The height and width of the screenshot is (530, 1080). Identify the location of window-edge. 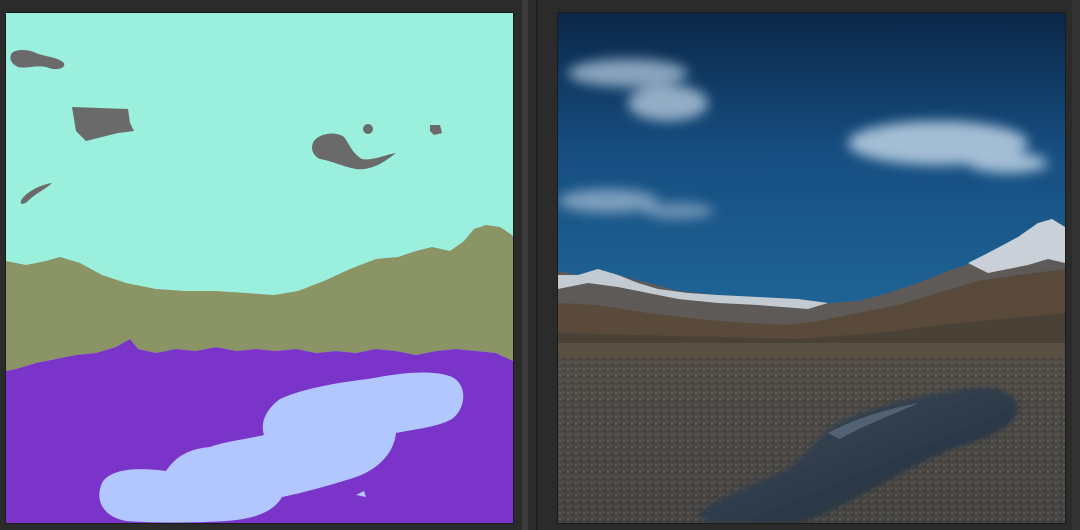
(1076, 265).